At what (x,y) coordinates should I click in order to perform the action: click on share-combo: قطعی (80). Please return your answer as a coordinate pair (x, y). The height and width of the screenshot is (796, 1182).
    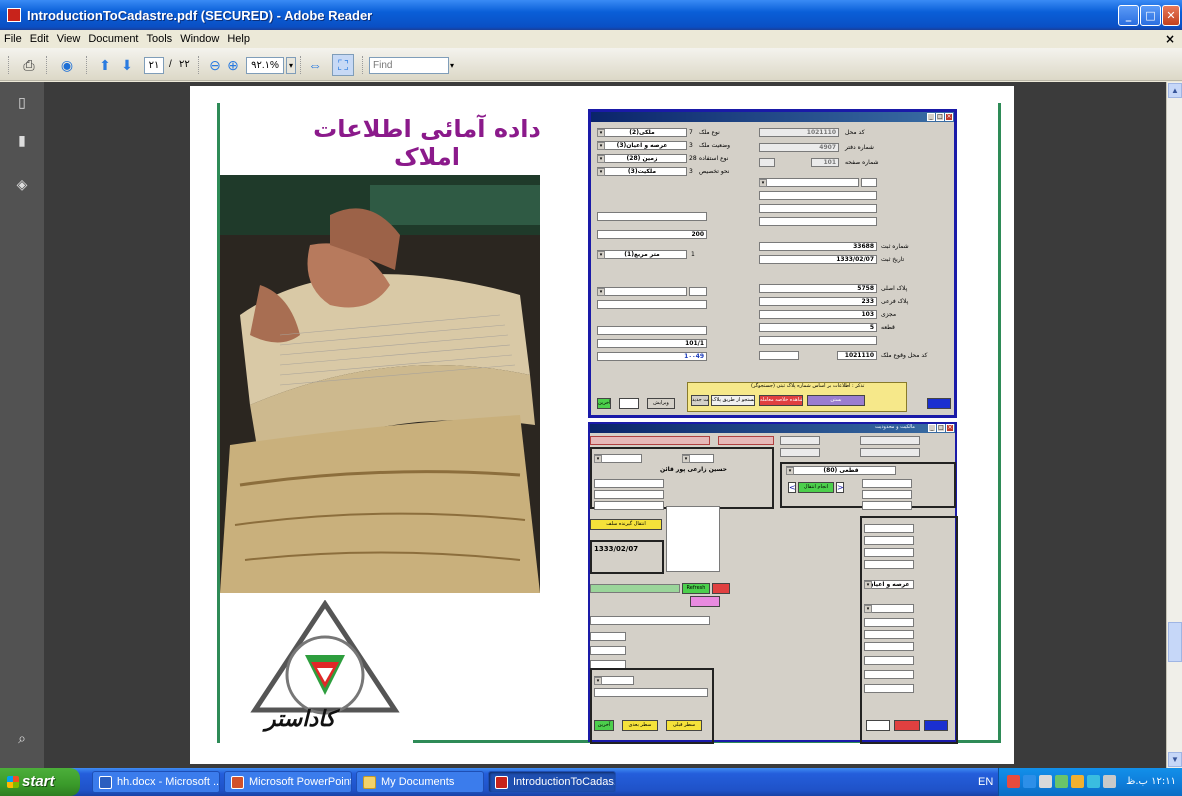
    Looking at the image, I should click on (841, 470).